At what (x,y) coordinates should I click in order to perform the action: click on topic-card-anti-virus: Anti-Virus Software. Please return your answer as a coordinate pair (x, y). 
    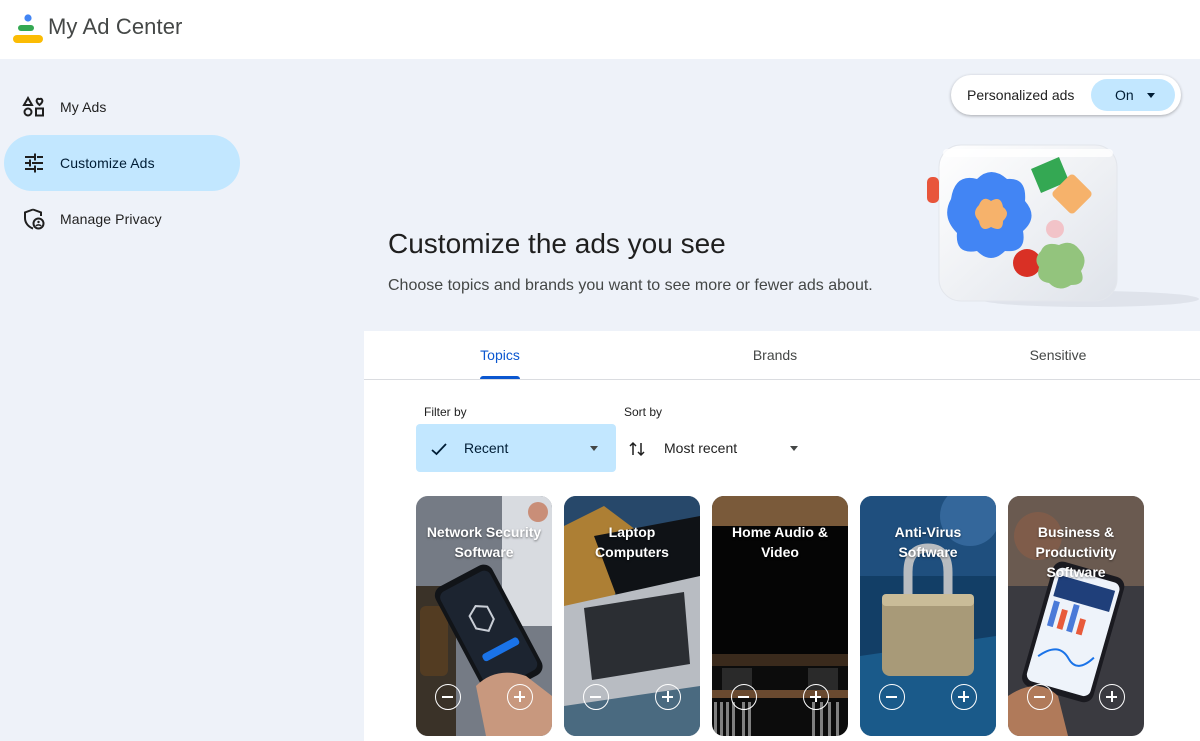
    Looking at the image, I should click on (928, 616).